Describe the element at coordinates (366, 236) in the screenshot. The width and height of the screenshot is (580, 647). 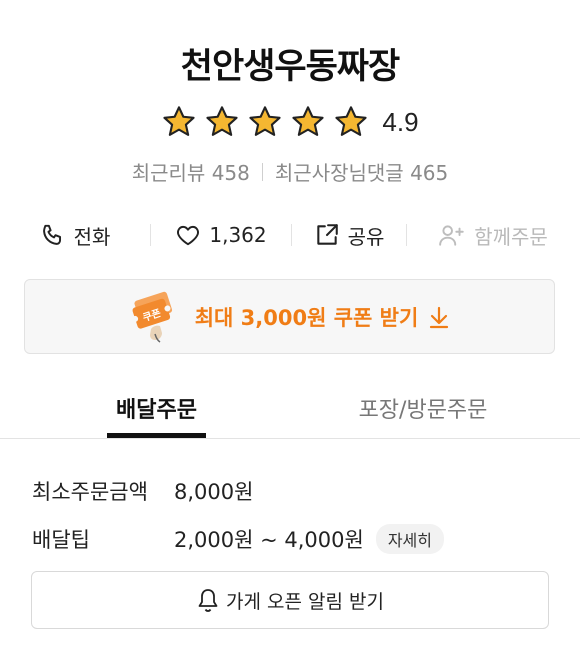
I see `share-label: 공유` at that location.